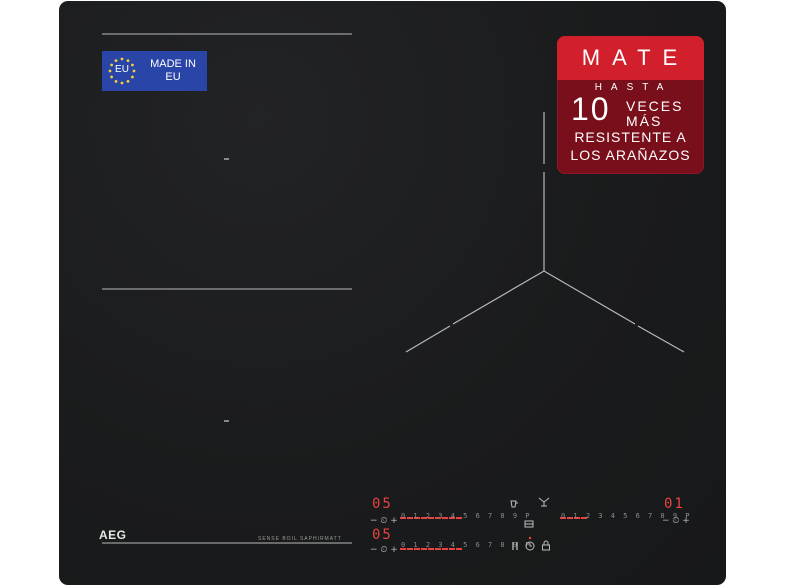  What do you see at coordinates (466, 516) in the screenshot?
I see `zone-left-top-slider: 0 1 2 3 4 5 6 7 8 9 P` at bounding box center [466, 516].